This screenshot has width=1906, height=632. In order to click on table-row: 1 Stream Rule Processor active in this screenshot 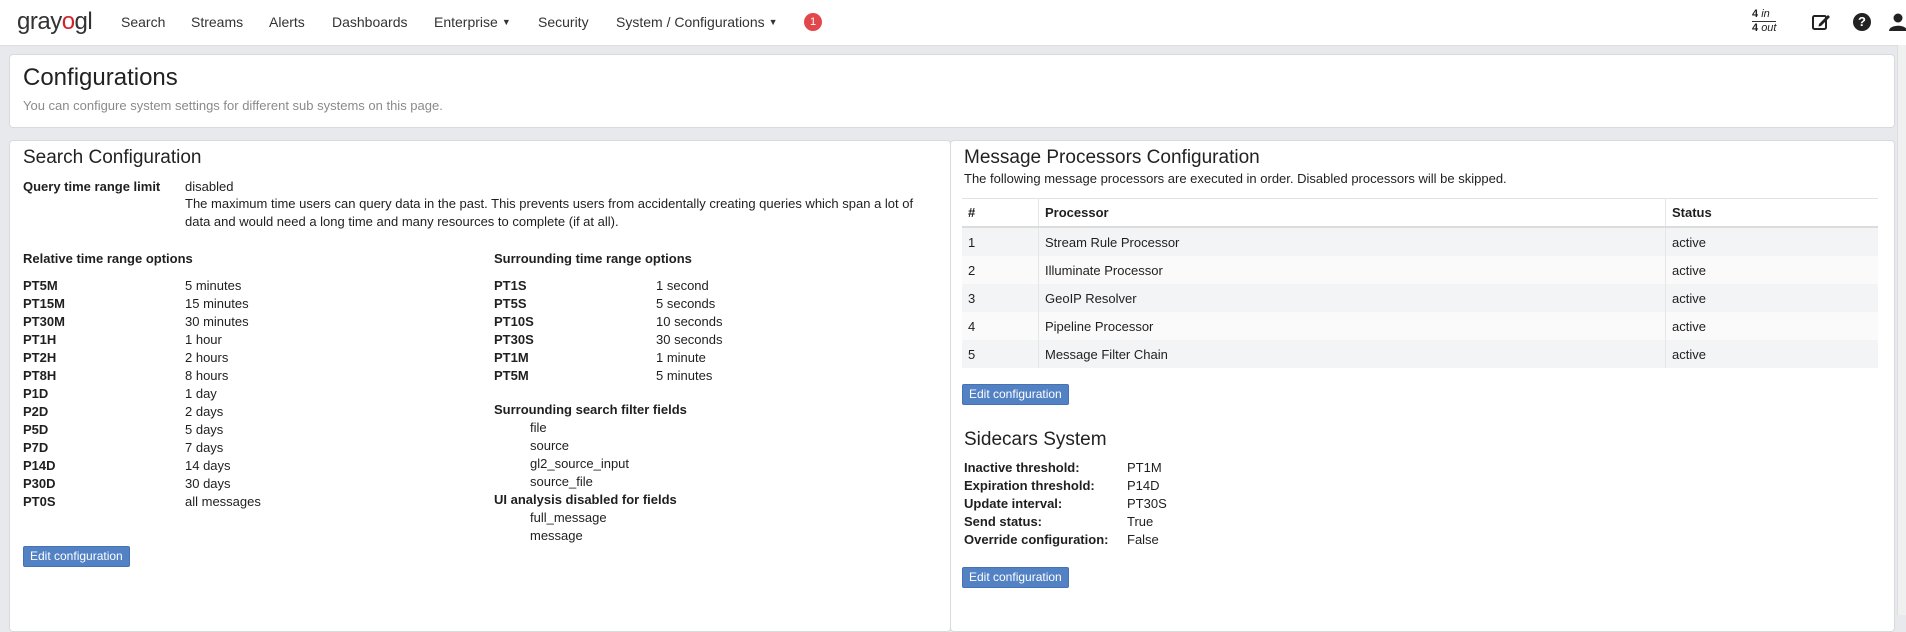, I will do `click(1420, 241)`.